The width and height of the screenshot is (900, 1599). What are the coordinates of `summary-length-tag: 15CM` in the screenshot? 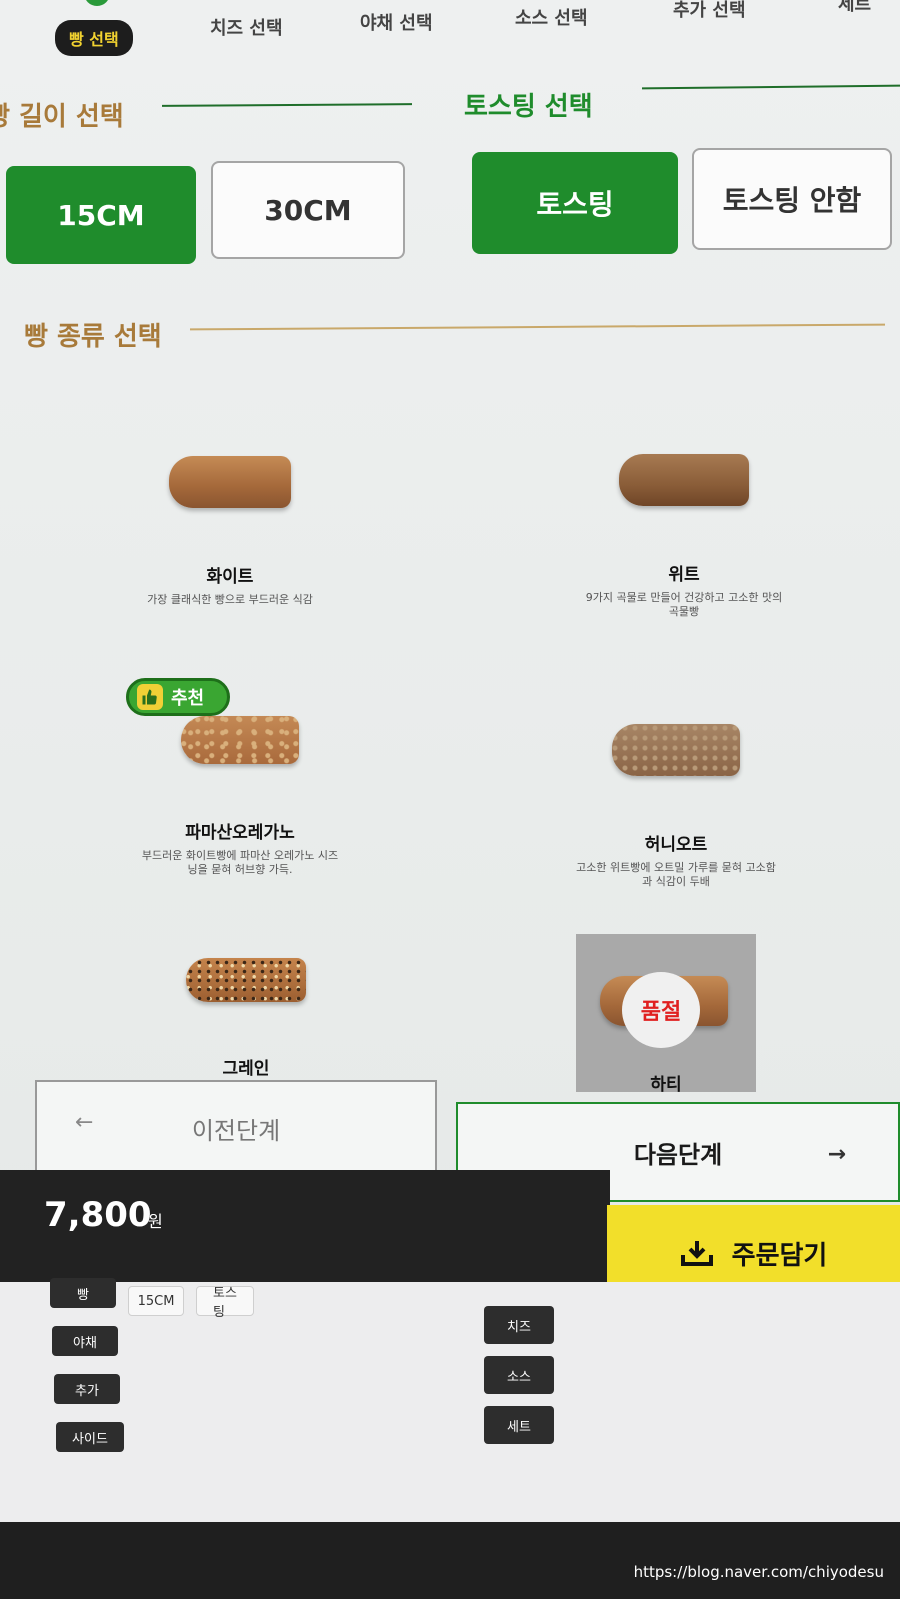 It's located at (156, 1301).